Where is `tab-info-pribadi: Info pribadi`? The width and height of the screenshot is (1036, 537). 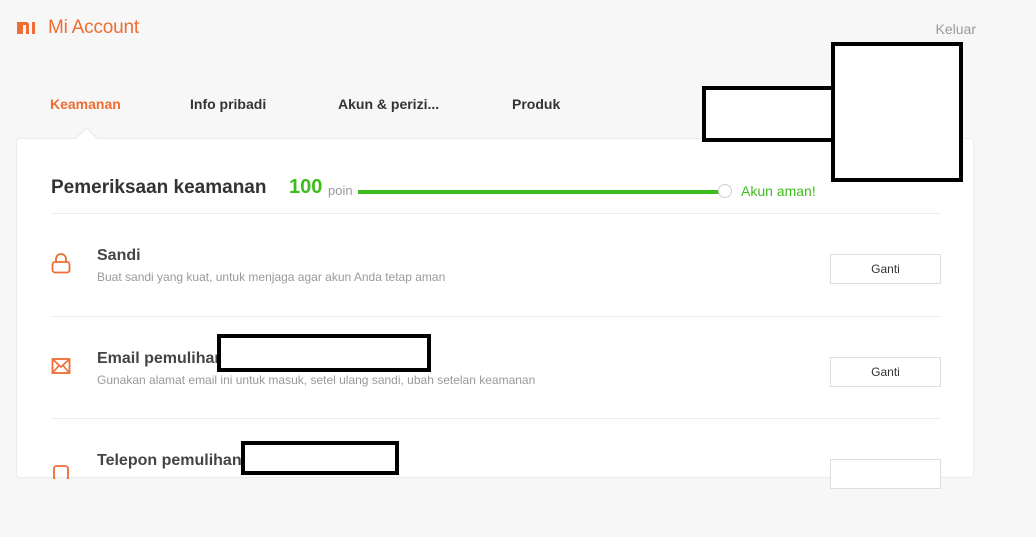
tab-info-pribadi: Info pribadi is located at coordinates (228, 104).